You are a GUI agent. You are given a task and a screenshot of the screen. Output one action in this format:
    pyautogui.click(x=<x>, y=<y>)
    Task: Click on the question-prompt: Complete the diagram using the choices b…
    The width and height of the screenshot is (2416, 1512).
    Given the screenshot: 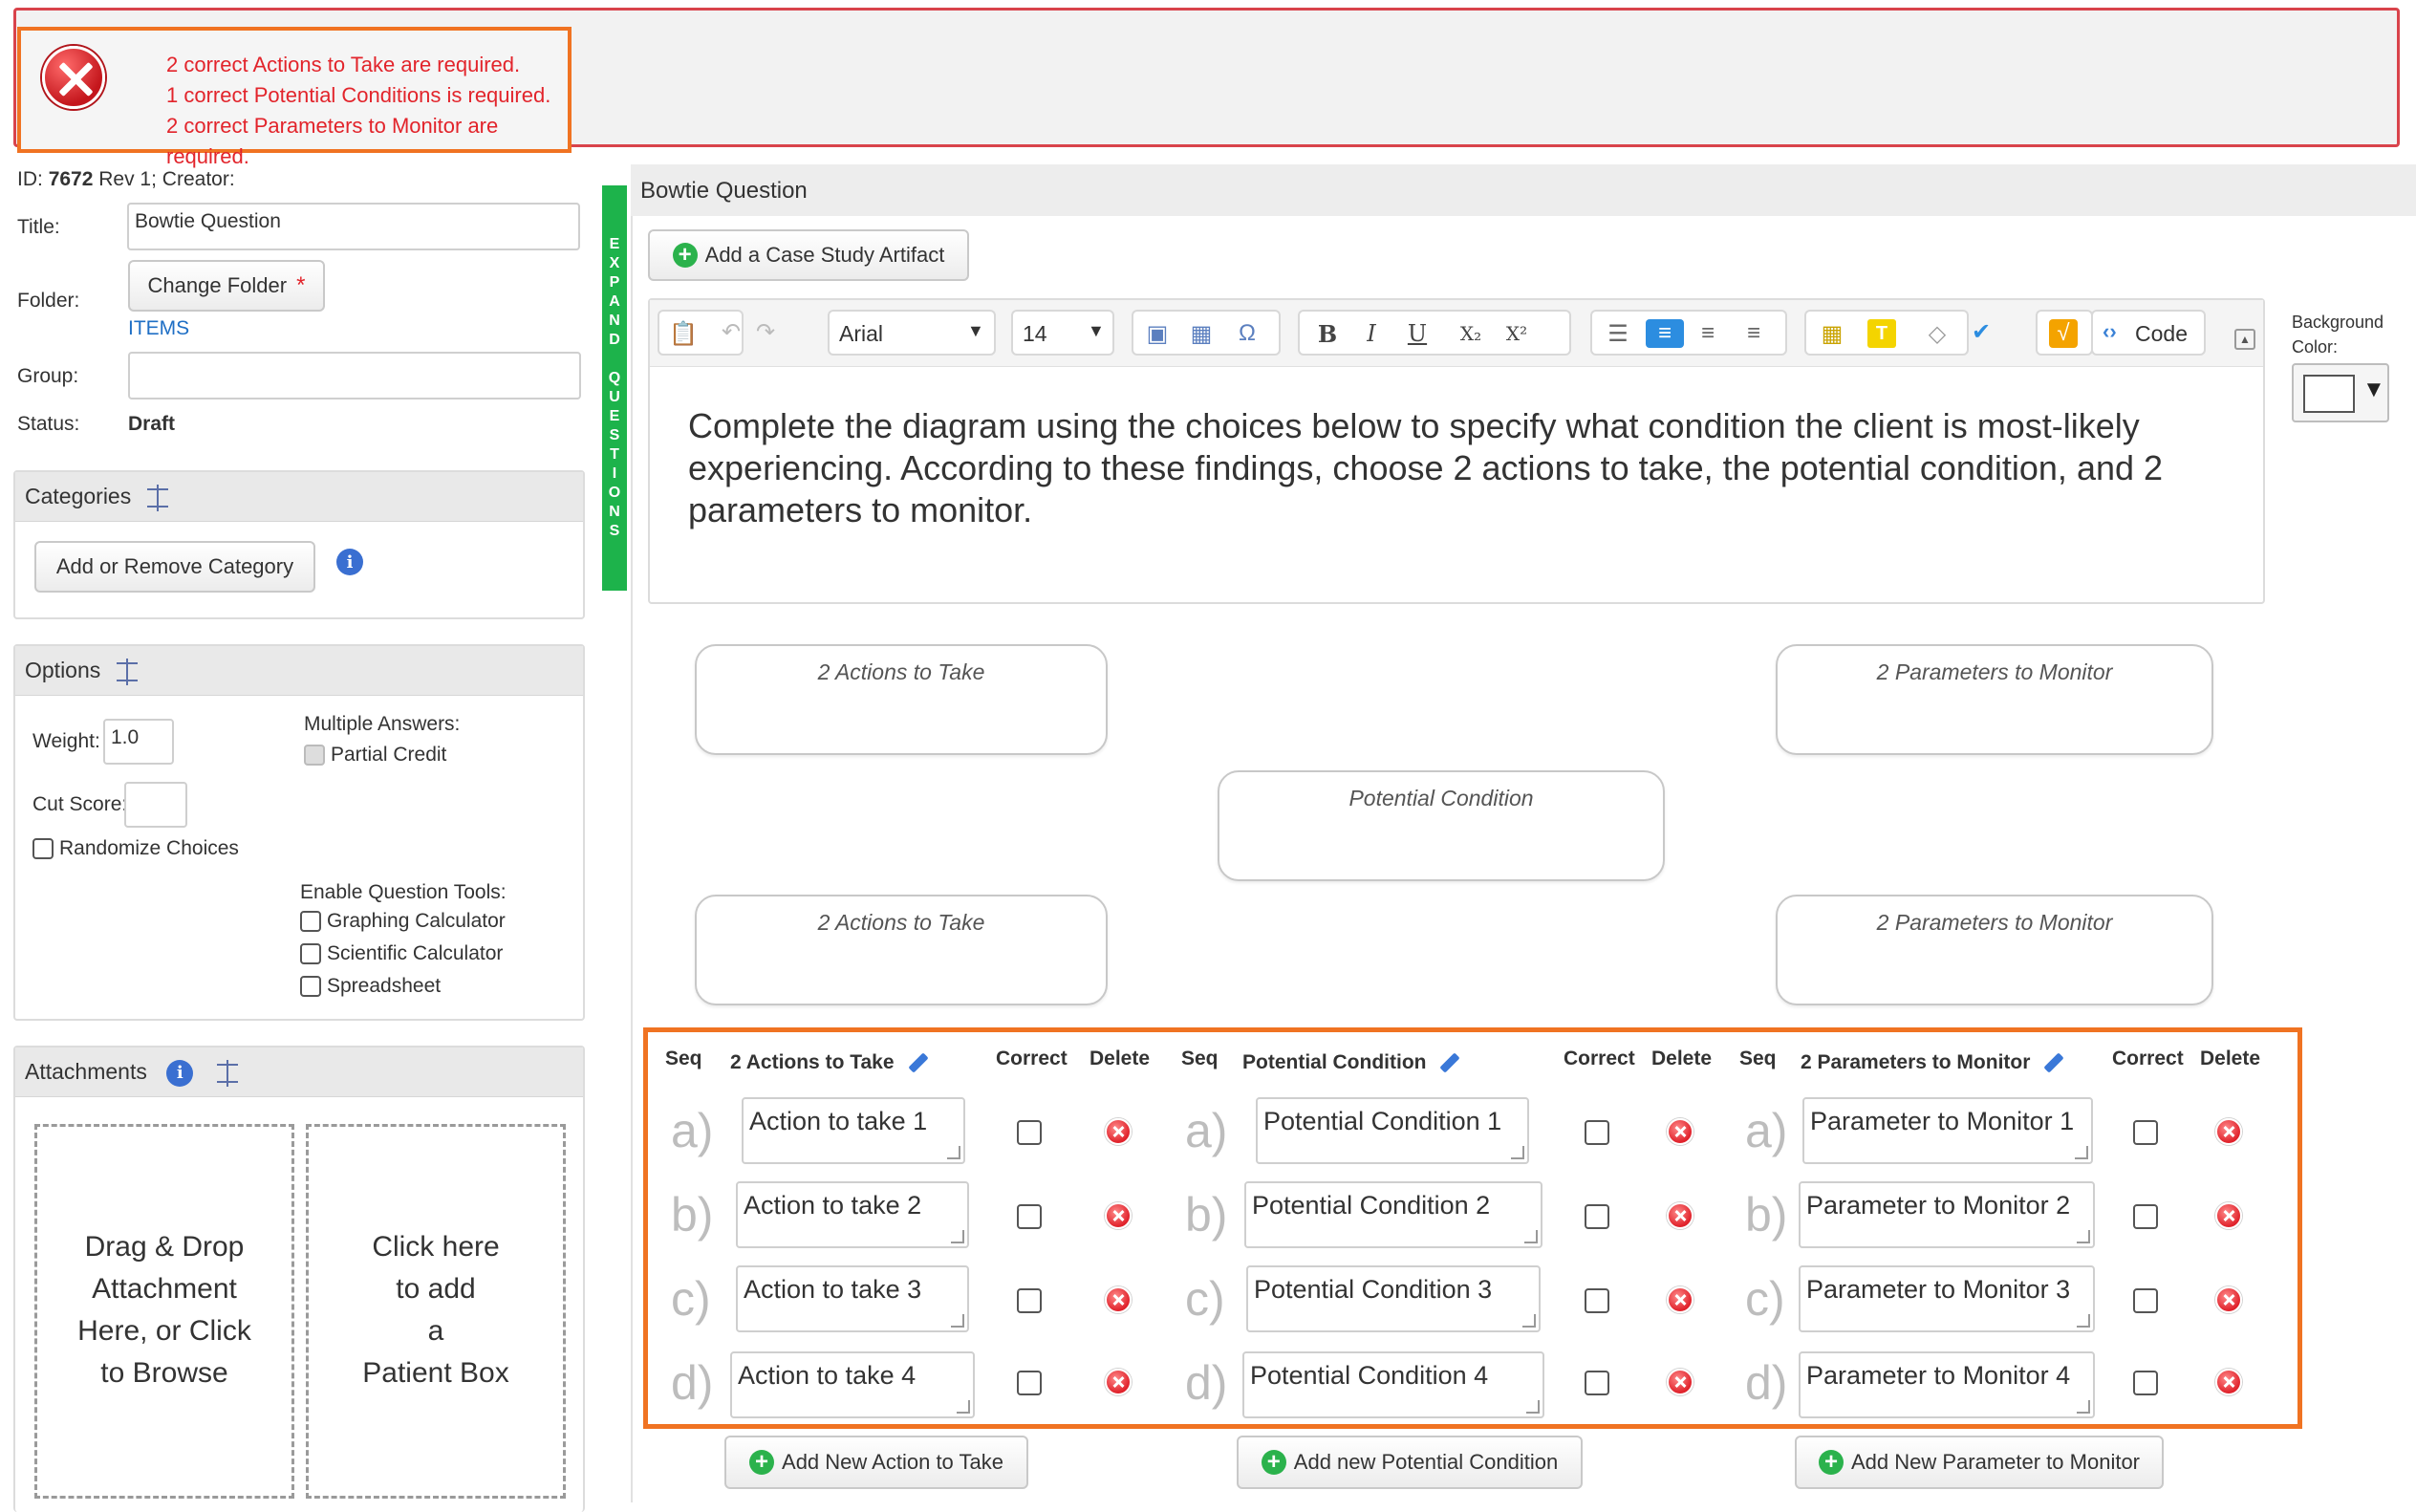 What is the action you would take?
    pyautogui.click(x=1467, y=468)
    